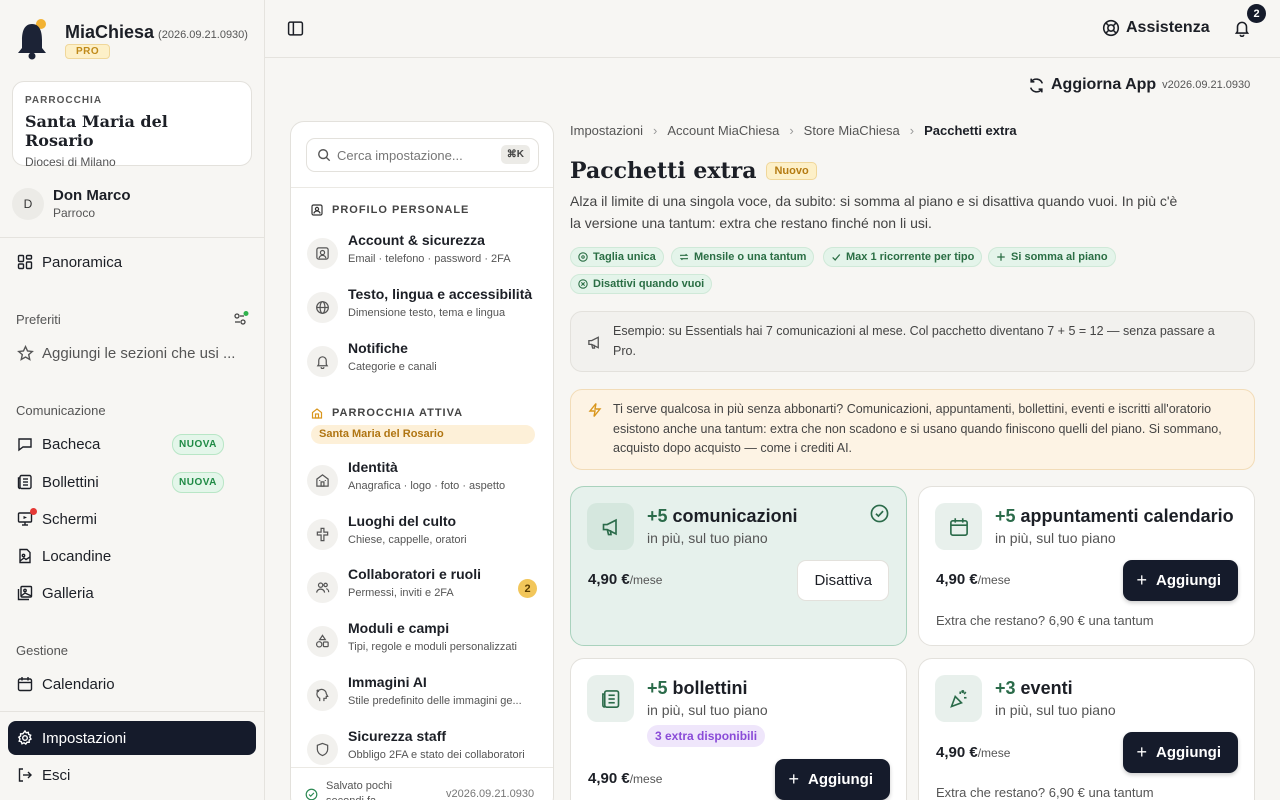 Image resolution: width=1280 pixels, height=800 pixels. Describe the element at coordinates (25, 353) in the screenshot. I see `star-icon` at that location.